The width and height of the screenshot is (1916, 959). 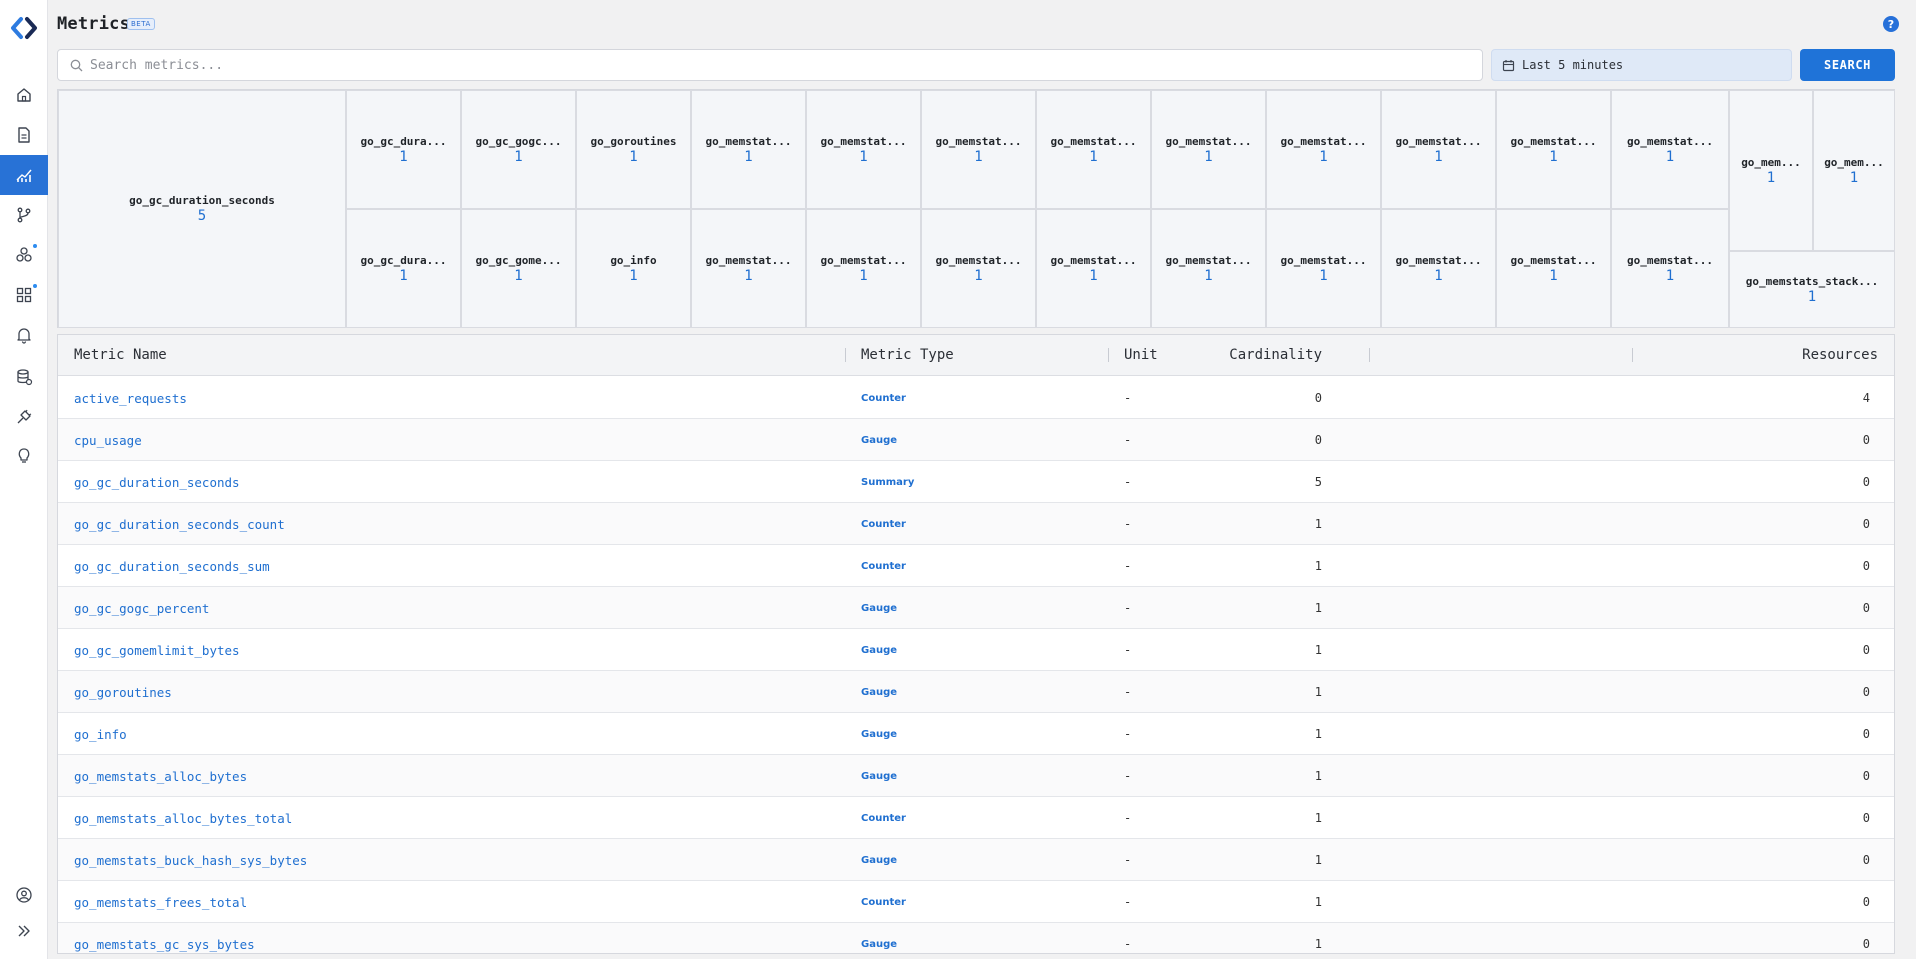 What do you see at coordinates (160, 776) in the screenshot?
I see `metric-name-link: go_memstats_alloc_bytes` at bounding box center [160, 776].